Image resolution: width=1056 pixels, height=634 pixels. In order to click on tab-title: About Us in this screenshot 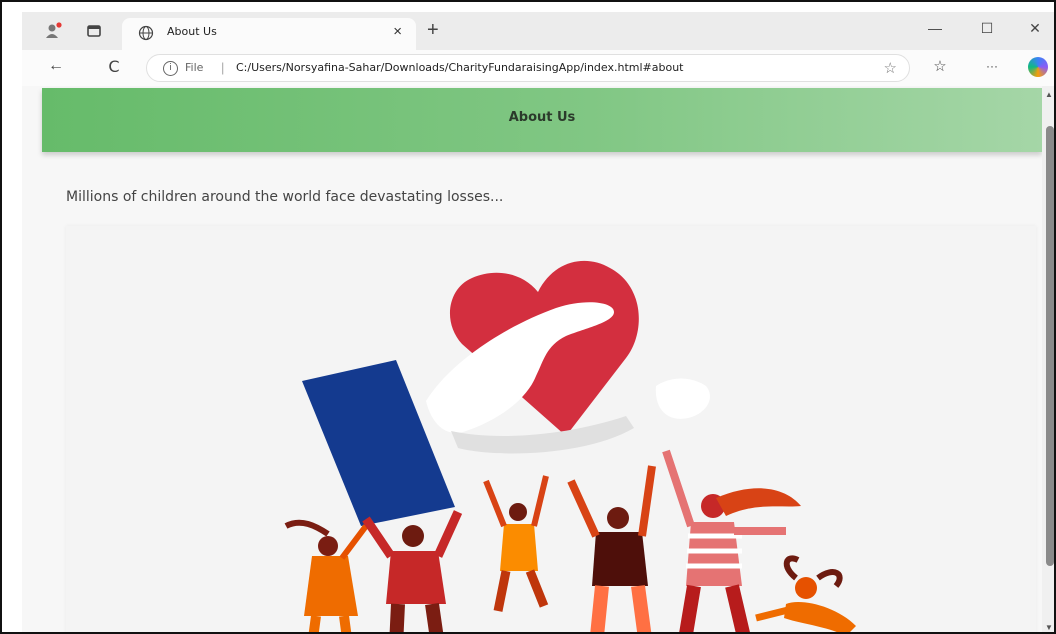, I will do `click(192, 31)`.